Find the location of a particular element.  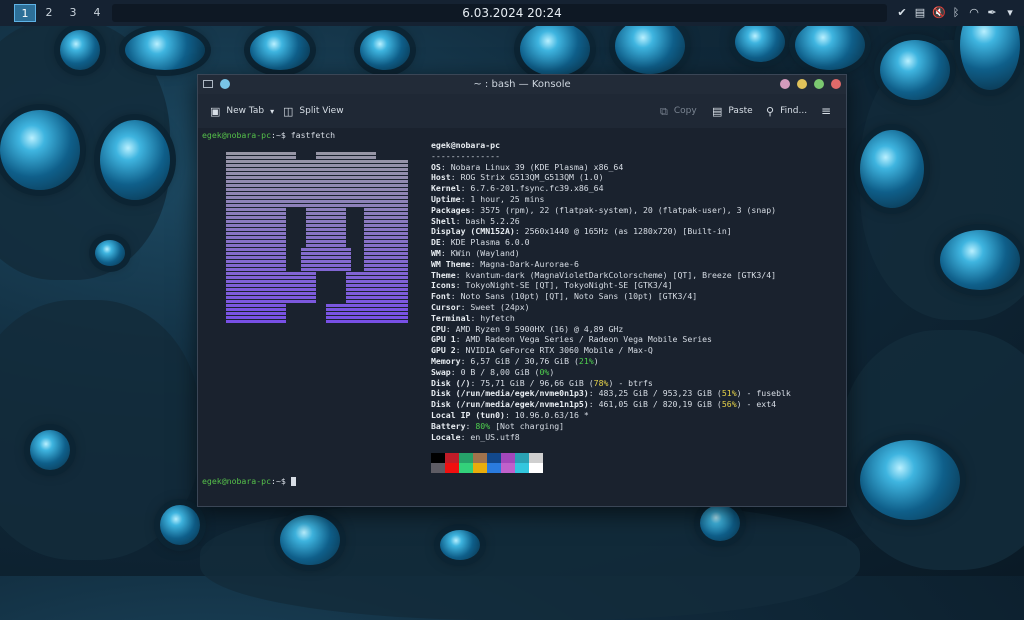

info-row: Memory: 6,57 GiB / 30,76 GiB (21%) is located at coordinates (515, 360).